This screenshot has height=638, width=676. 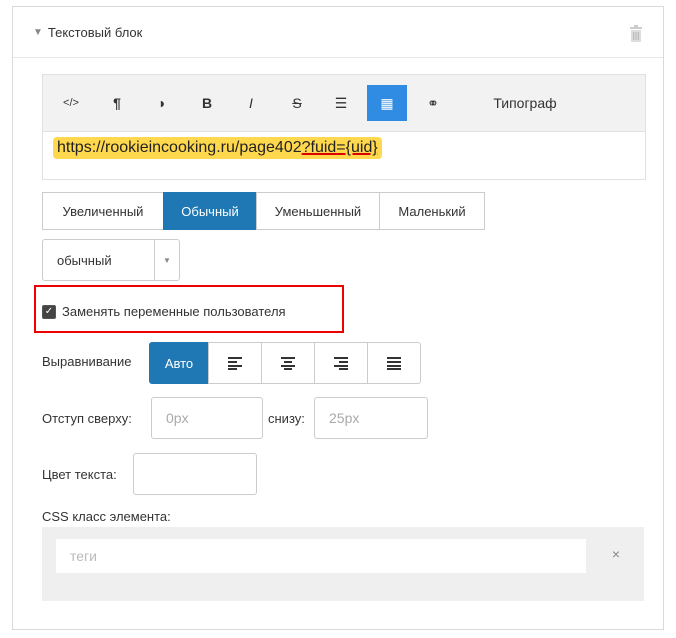 What do you see at coordinates (341, 103) in the screenshot?
I see `list-button: ☰` at bounding box center [341, 103].